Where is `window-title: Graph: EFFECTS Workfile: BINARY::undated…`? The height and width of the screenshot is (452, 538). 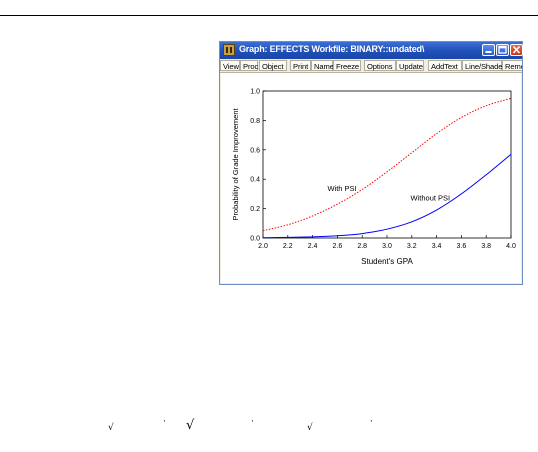
window-title: Graph: EFFECTS Workfile: BINARY::undated… is located at coordinates (332, 49).